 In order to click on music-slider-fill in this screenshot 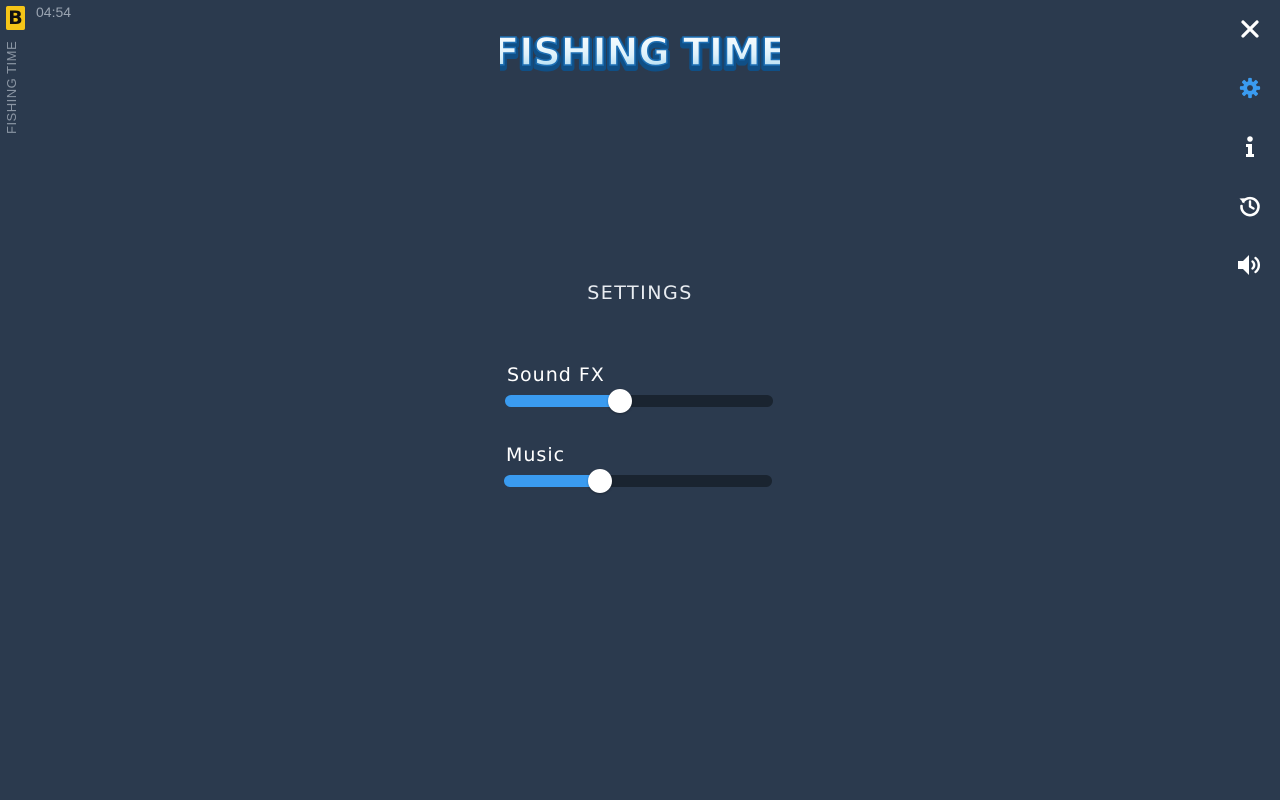, I will do `click(552, 481)`.